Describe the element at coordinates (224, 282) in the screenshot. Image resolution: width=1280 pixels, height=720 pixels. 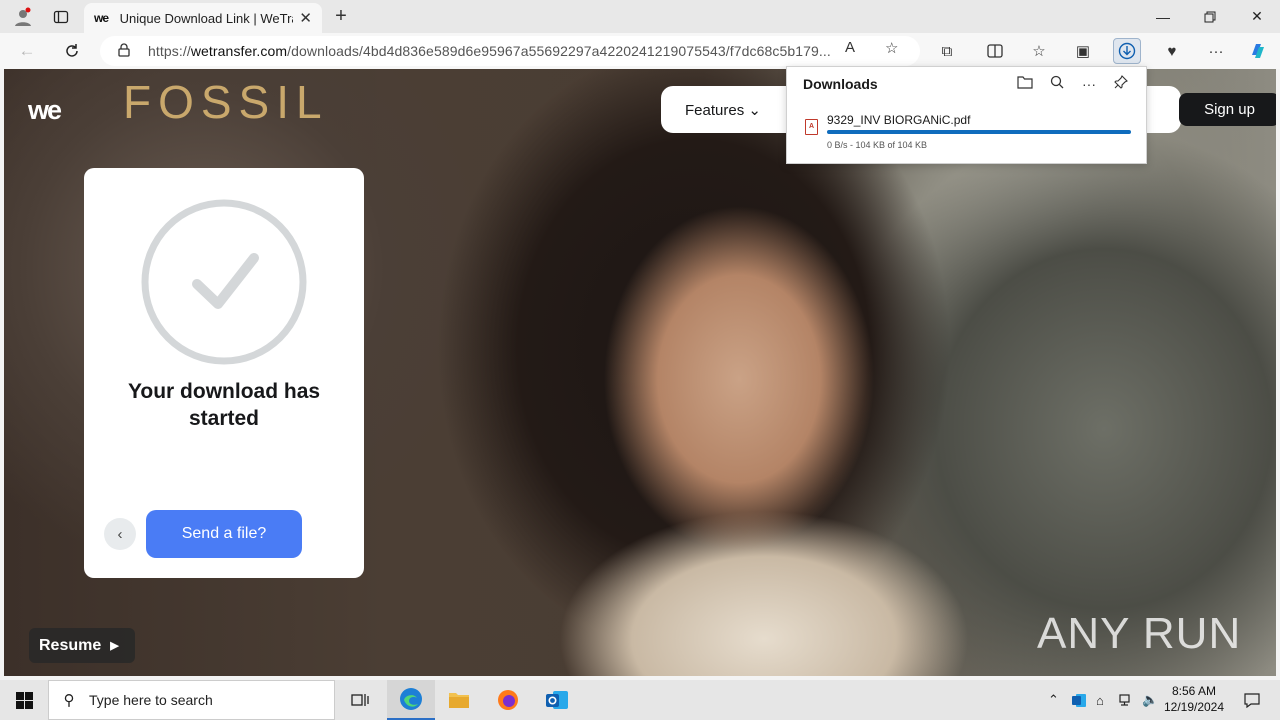
I see `check-circle-icon` at that location.